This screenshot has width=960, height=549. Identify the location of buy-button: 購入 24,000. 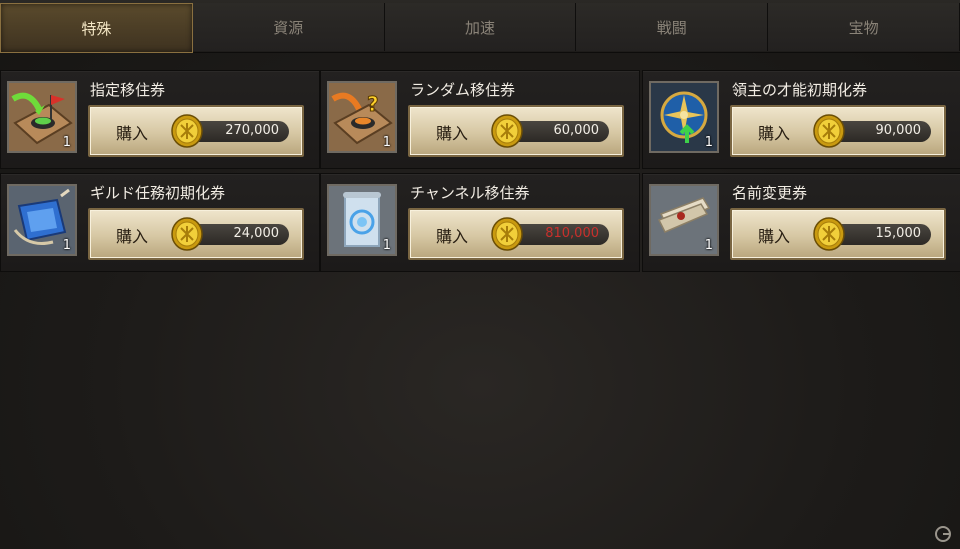
(196, 234).